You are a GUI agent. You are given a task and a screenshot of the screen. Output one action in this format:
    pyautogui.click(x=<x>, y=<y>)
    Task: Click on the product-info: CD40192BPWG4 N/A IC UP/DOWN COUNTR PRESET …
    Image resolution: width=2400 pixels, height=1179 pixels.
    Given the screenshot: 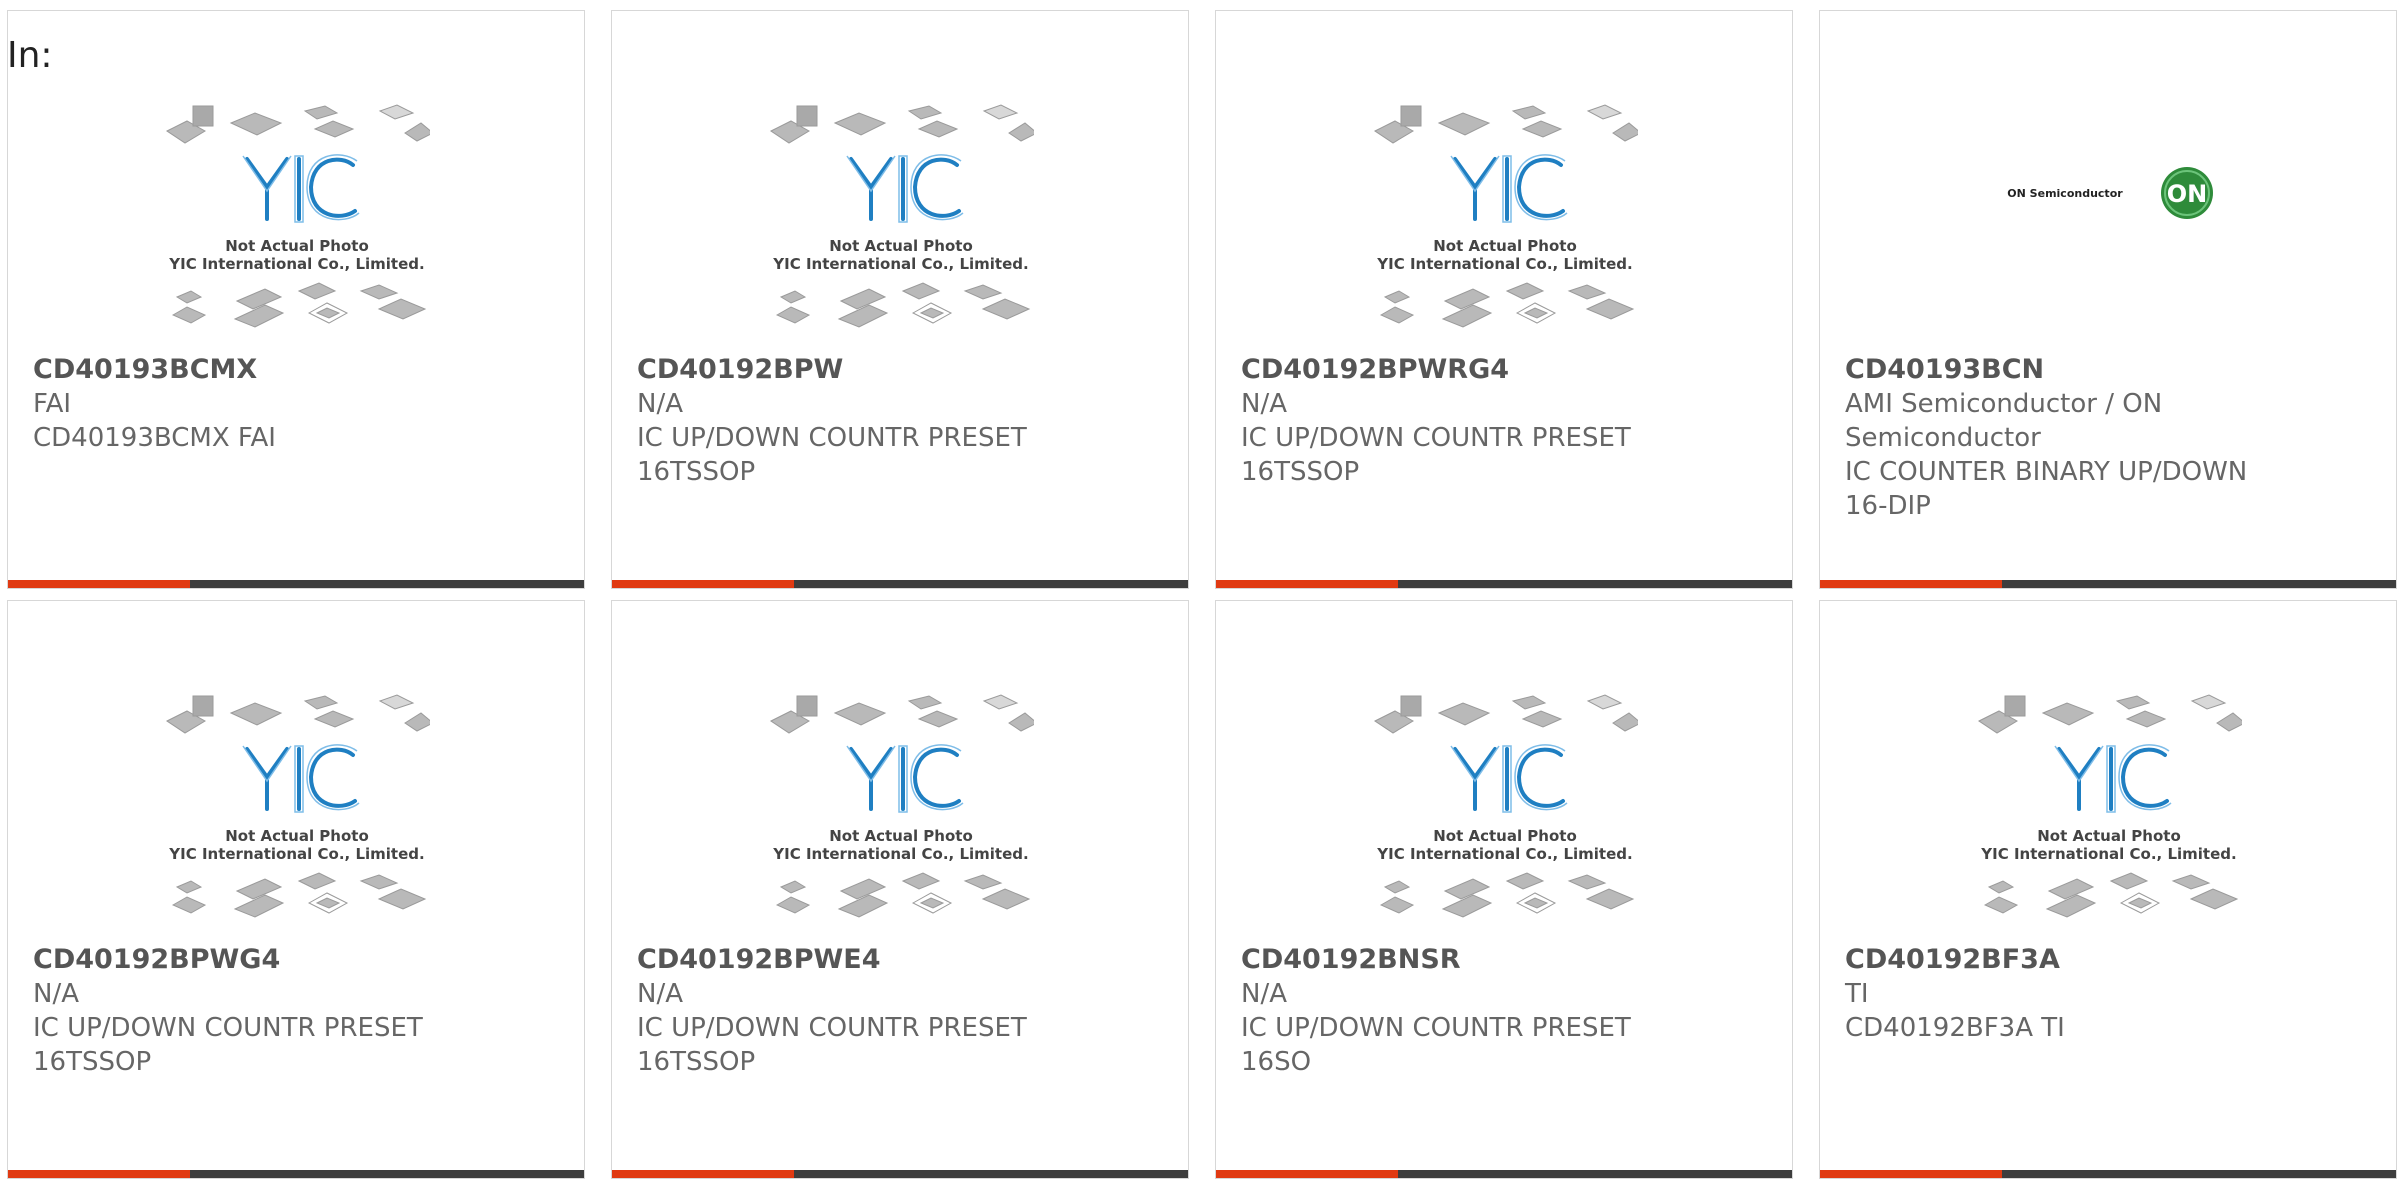 What is the action you would take?
    pyautogui.click(x=293, y=1011)
    